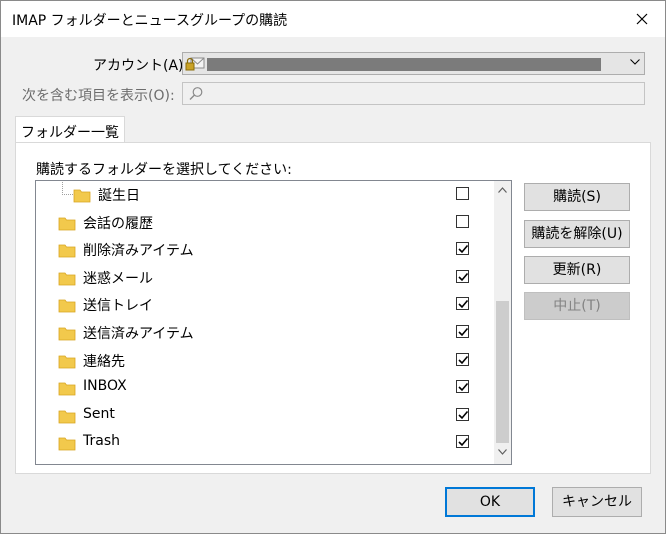 Image resolution: width=666 pixels, height=534 pixels. I want to click on folder-name: 削除済みアイテム, so click(138, 251).